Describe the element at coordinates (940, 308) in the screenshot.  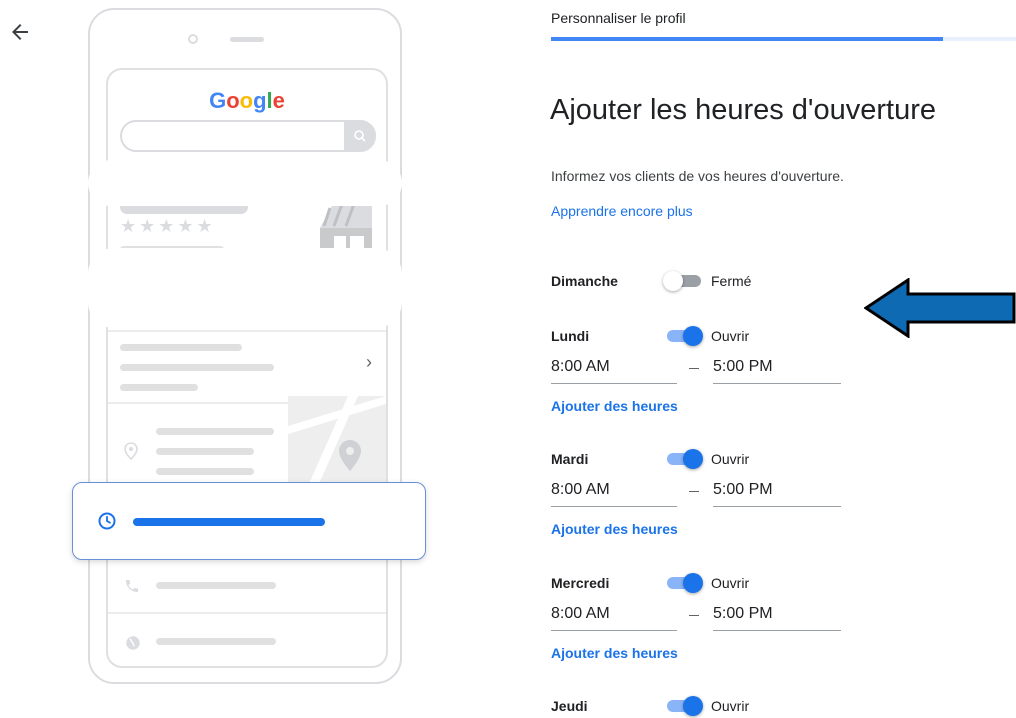
I see `arrow-left-annotation-icon` at that location.